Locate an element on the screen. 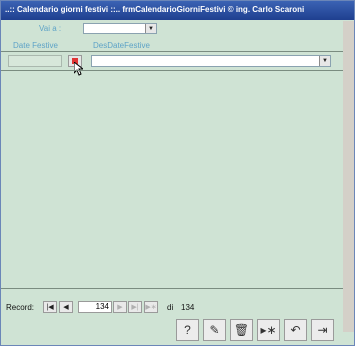  exit-button: ⇥ is located at coordinates (322, 330).